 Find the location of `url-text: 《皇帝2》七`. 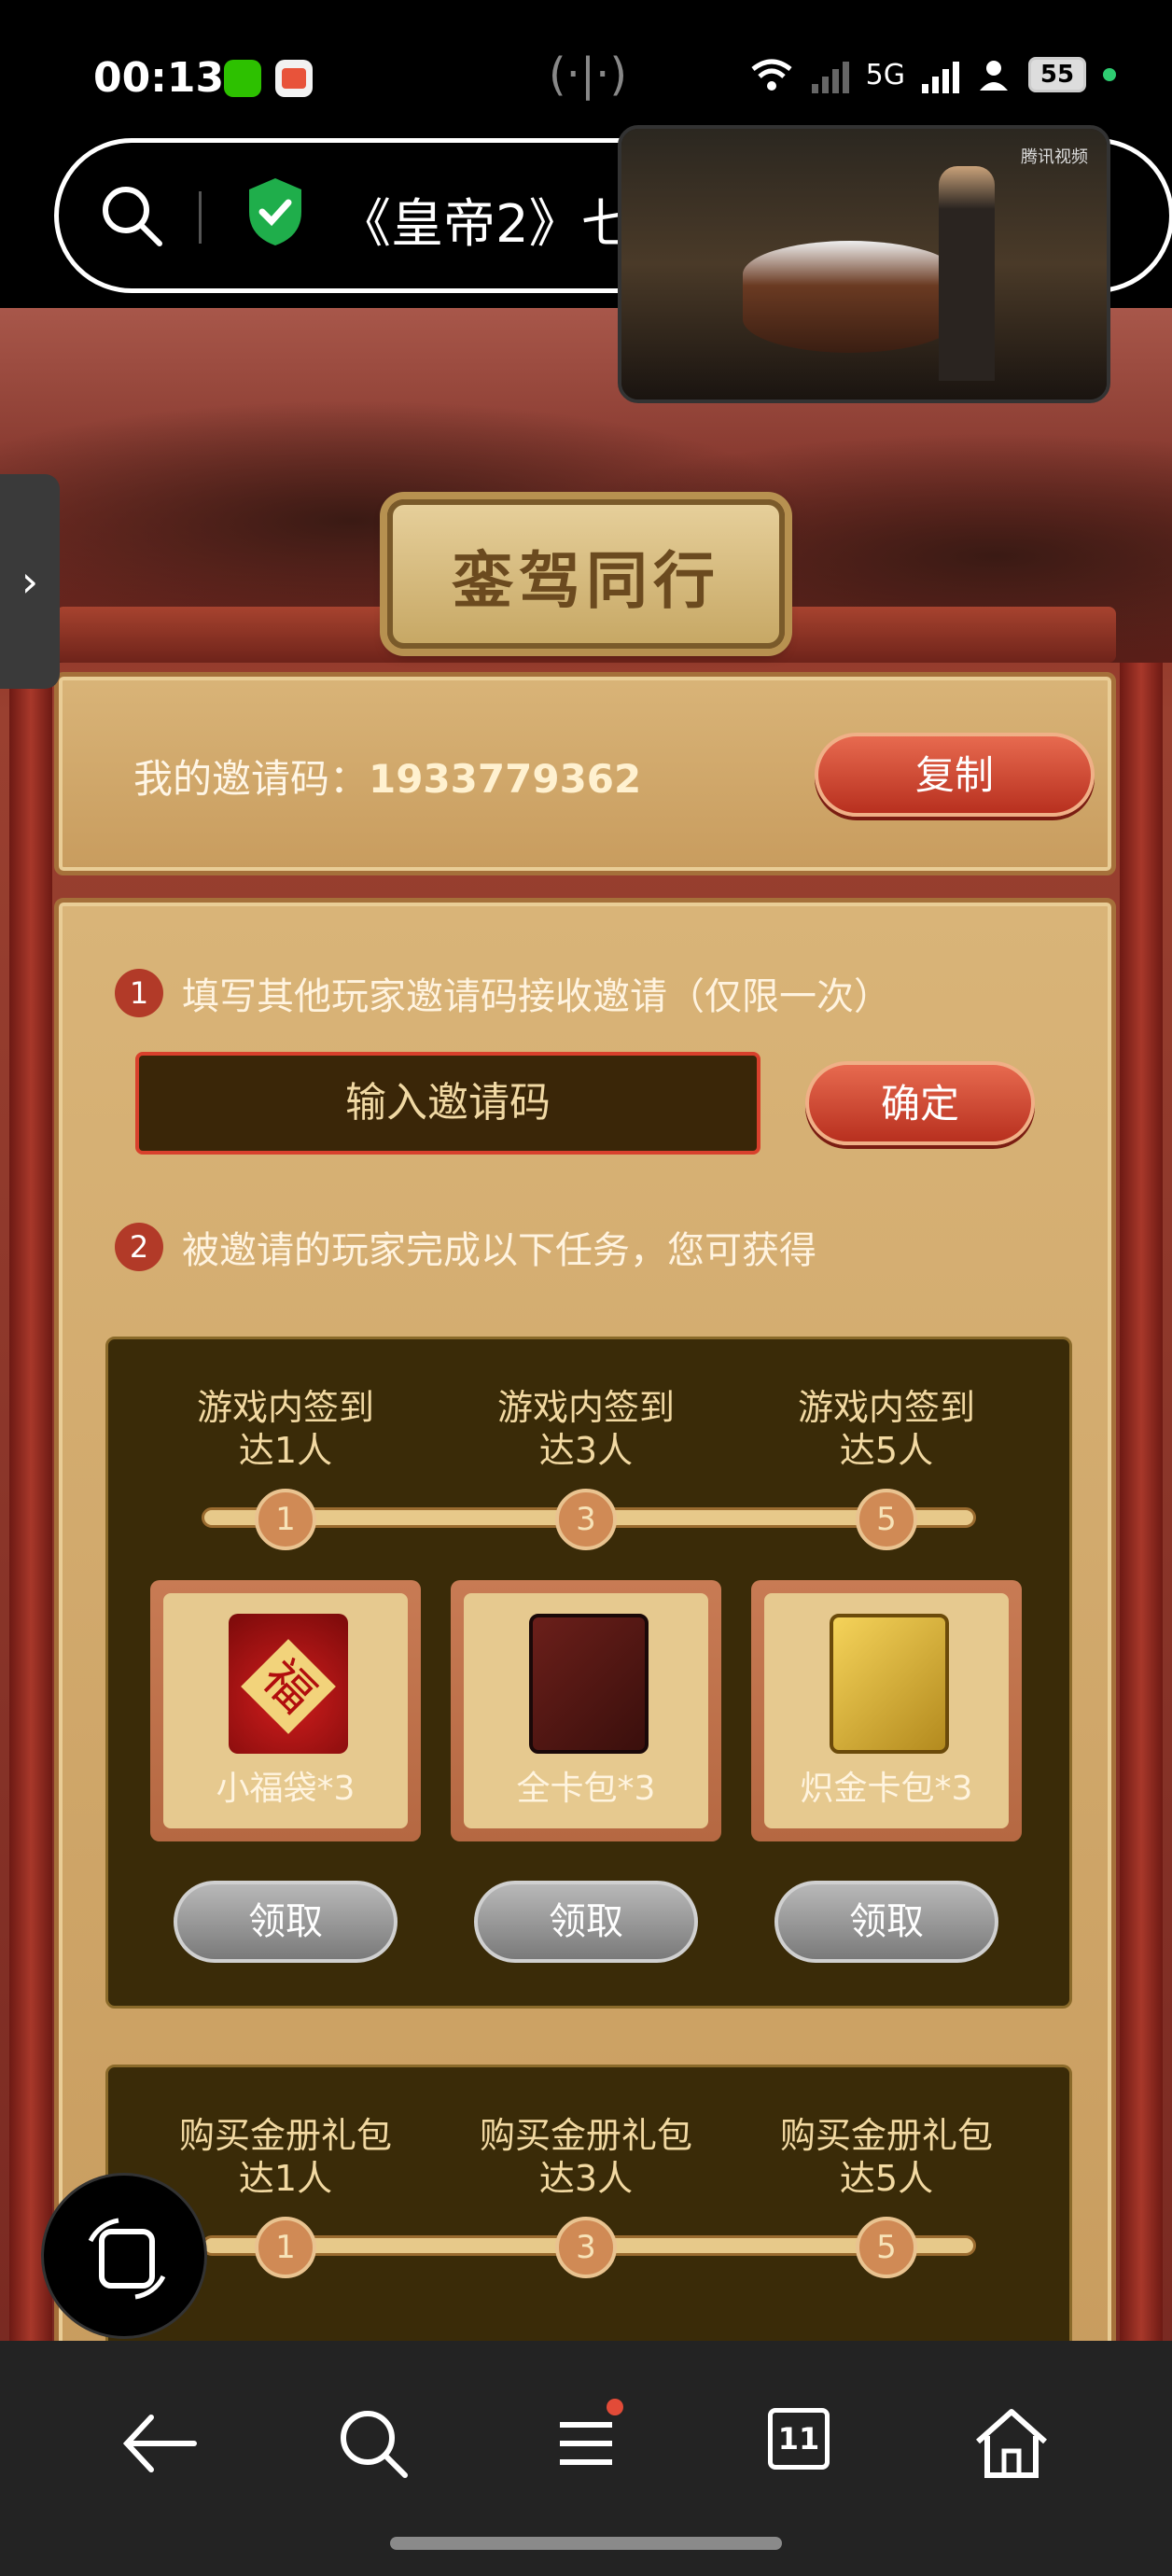

url-text: 《皇帝2》七 is located at coordinates (486, 220).